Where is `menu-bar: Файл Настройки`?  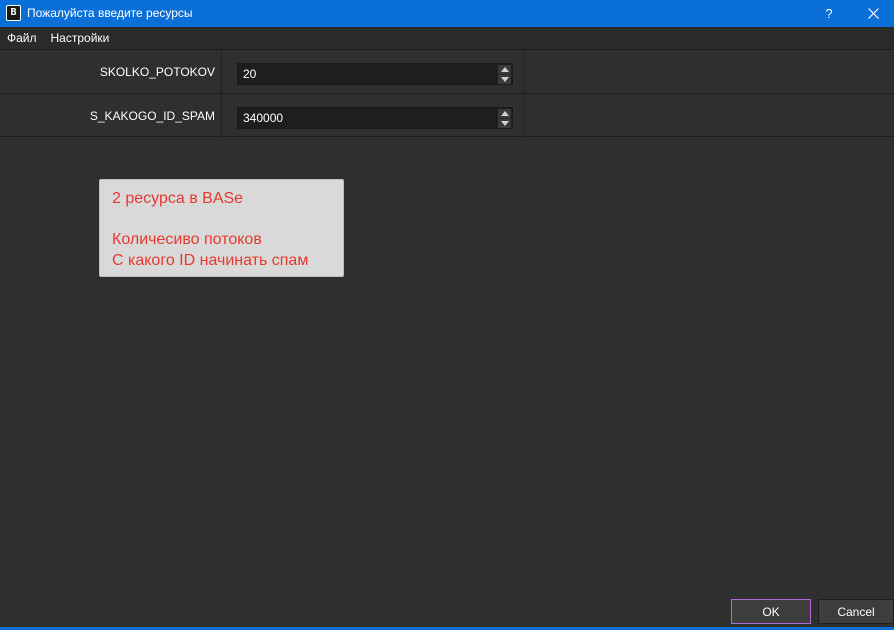 menu-bar: Файл Настройки is located at coordinates (447, 38).